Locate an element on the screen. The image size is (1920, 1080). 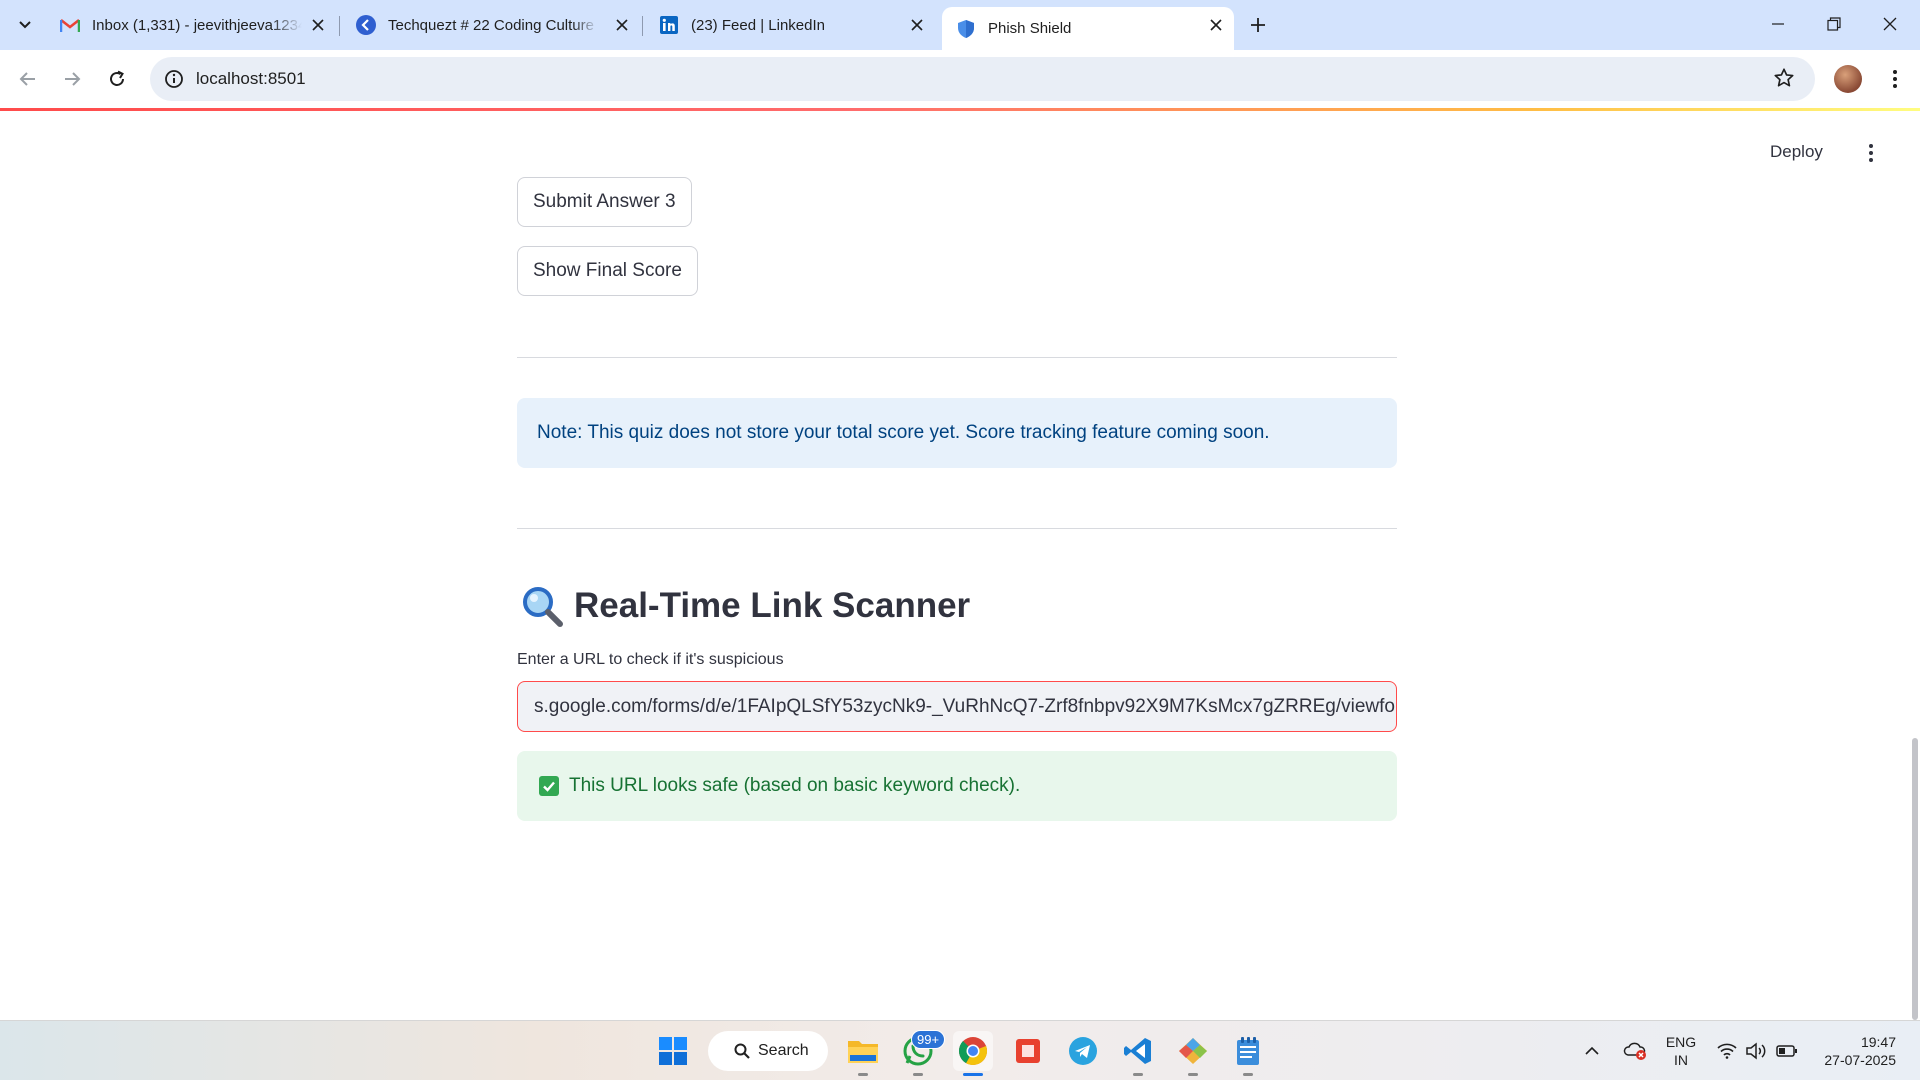
vscode-icon is located at coordinates (1138, 1051).